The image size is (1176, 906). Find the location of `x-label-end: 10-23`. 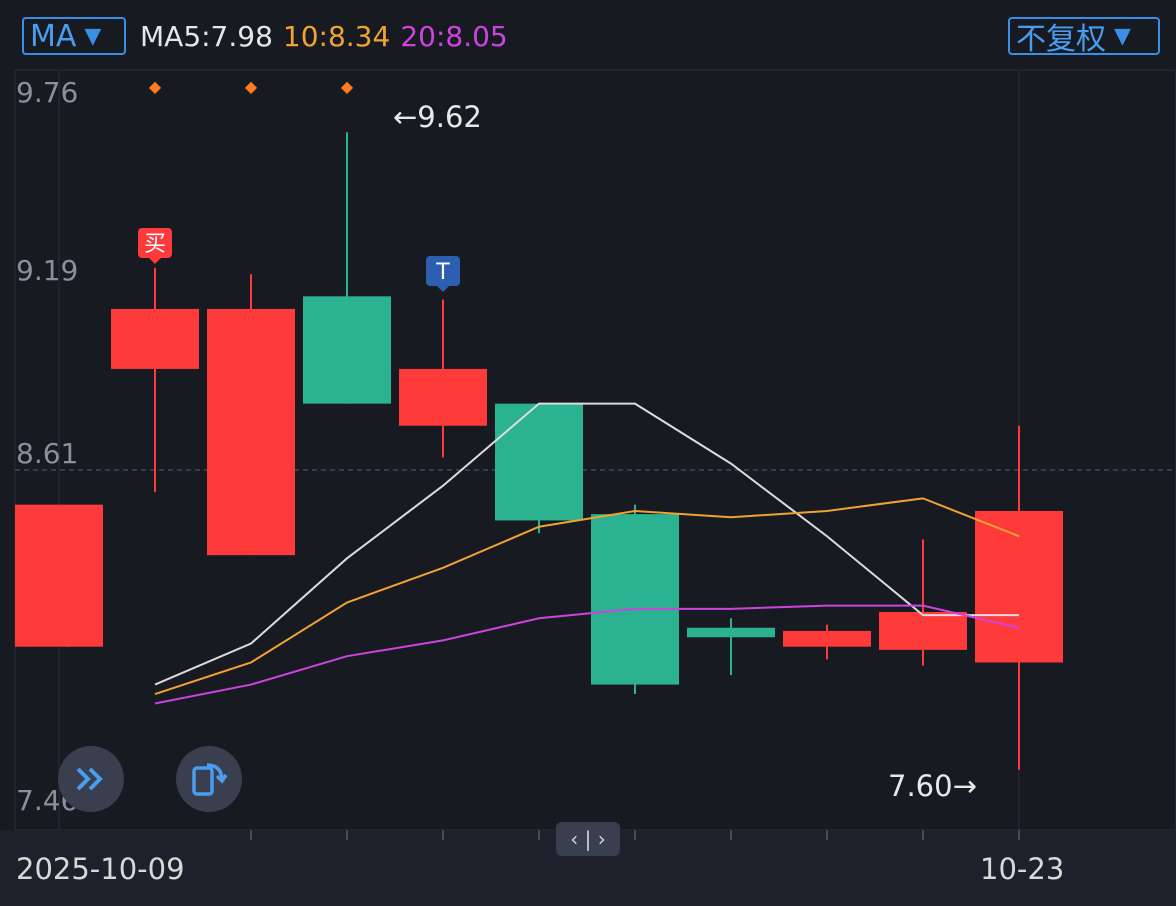

x-label-end: 10-23 is located at coordinates (1022, 869).